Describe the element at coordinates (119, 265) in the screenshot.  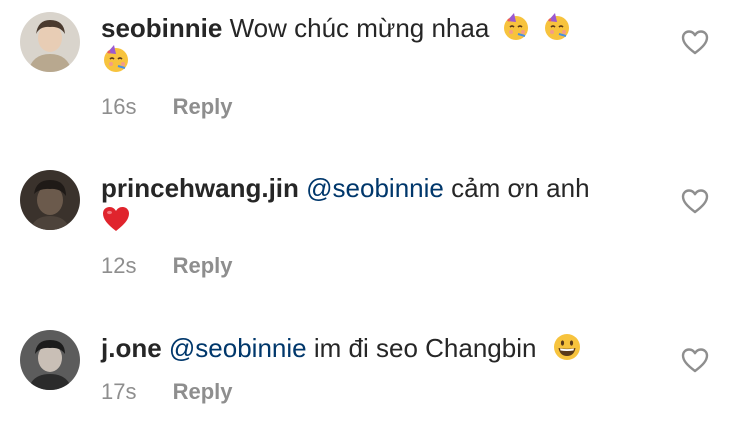
I see `comment-timestamp: 12s` at that location.